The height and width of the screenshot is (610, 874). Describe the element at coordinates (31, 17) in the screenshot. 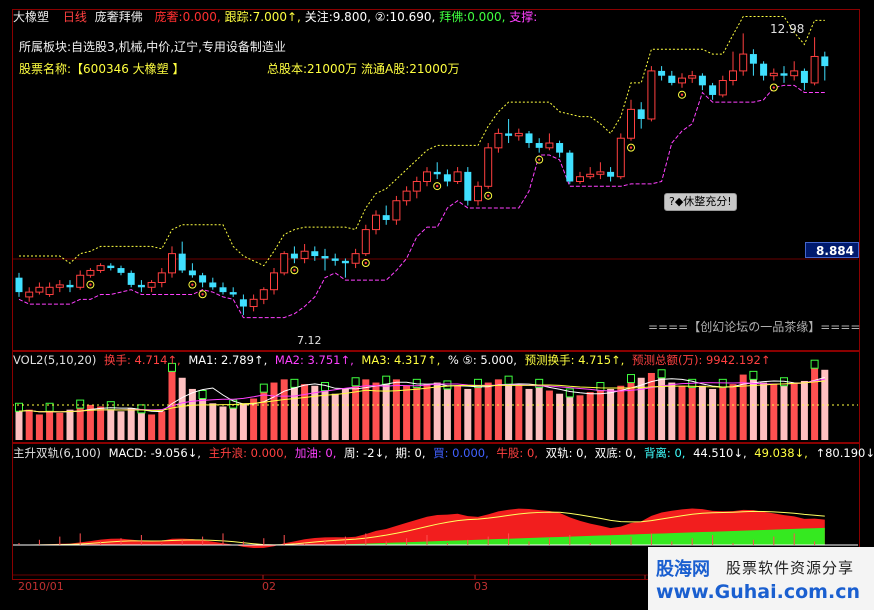

I see `stock-name: 大橡塑` at that location.